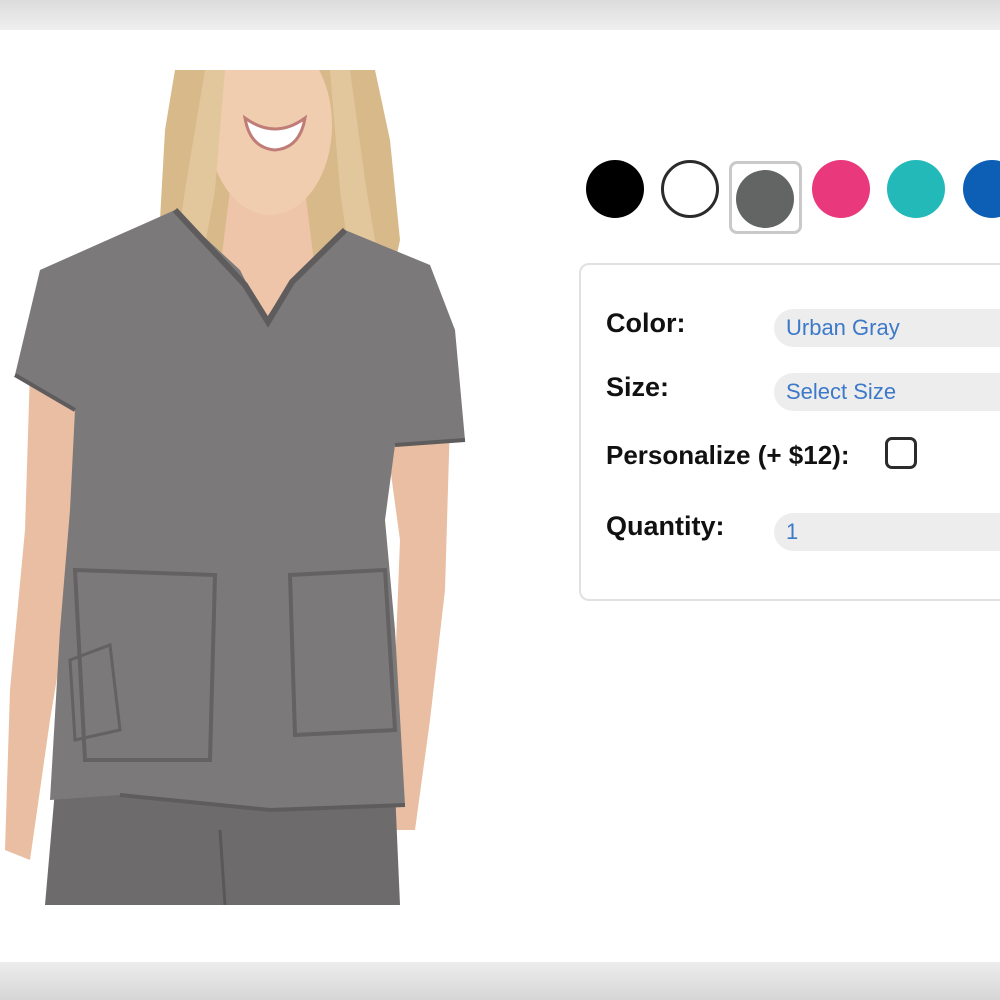  Describe the element at coordinates (638, 387) in the screenshot. I see `size-label: Size:` at that location.